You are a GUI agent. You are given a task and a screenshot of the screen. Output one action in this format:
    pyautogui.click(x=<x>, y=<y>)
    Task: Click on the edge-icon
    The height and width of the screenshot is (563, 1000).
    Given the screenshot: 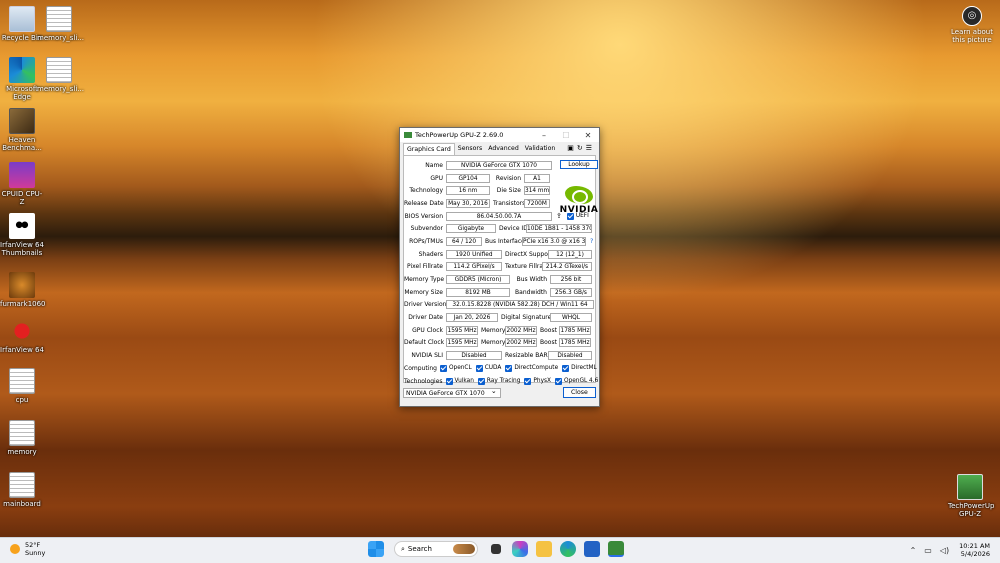 What is the action you would take?
    pyautogui.click(x=568, y=549)
    